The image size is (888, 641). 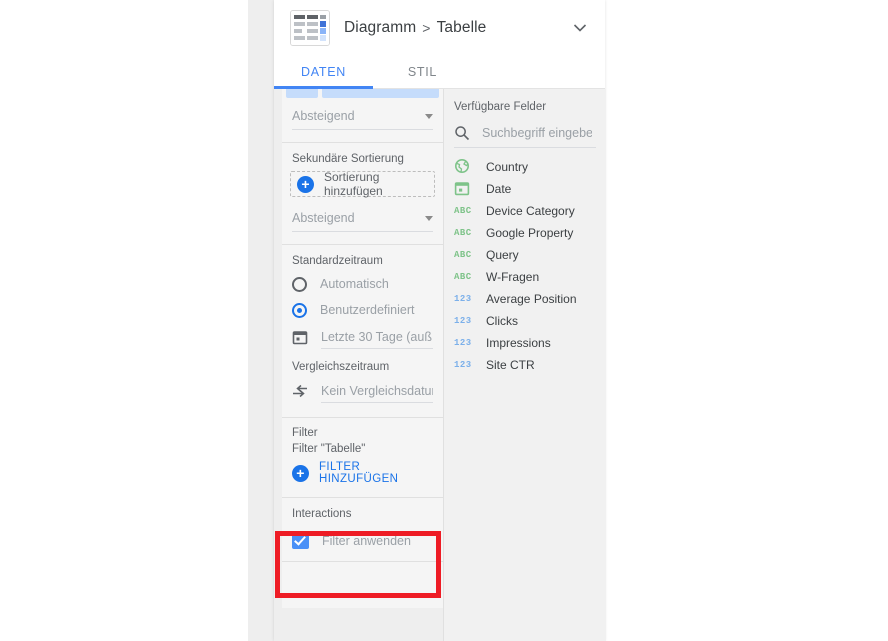 What do you see at coordinates (367, 310) in the screenshot?
I see `radio-option-custom-label: Benutzerdefiniert` at bounding box center [367, 310].